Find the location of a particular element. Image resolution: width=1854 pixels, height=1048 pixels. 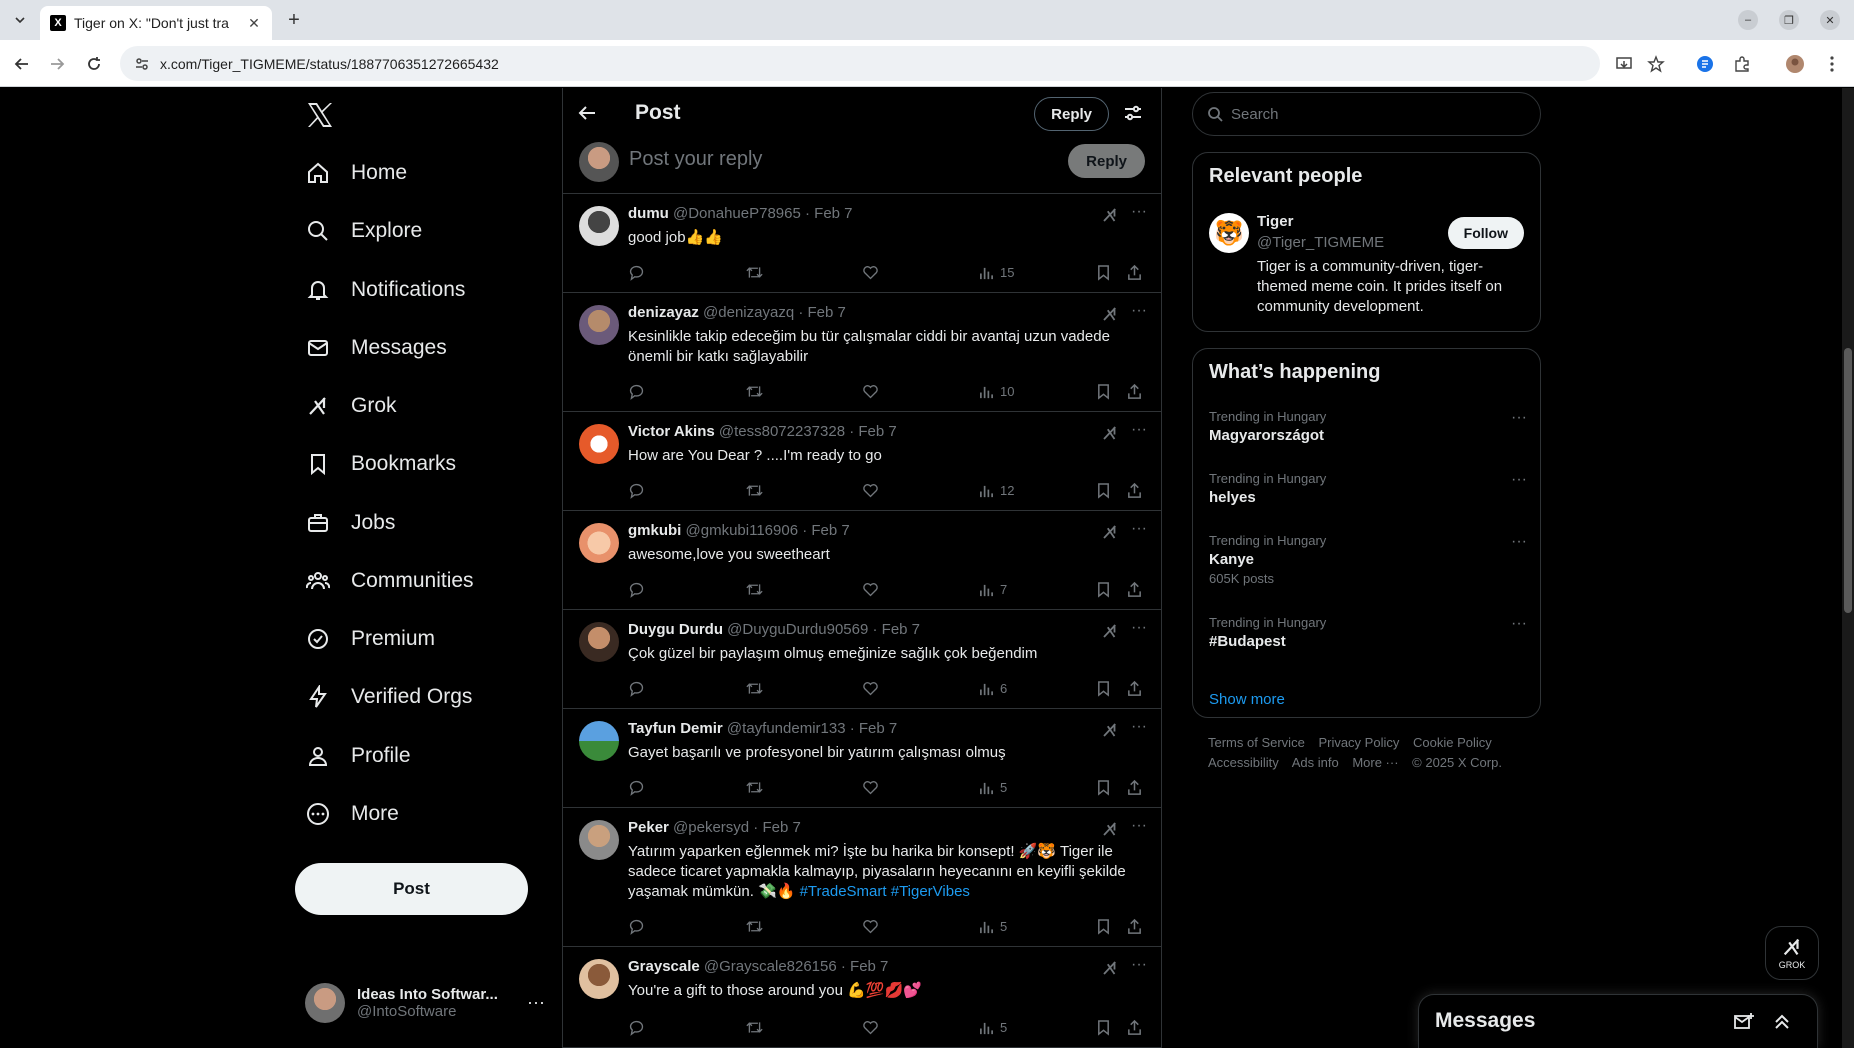

reply-input: Post your reply is located at coordinates (695, 159).